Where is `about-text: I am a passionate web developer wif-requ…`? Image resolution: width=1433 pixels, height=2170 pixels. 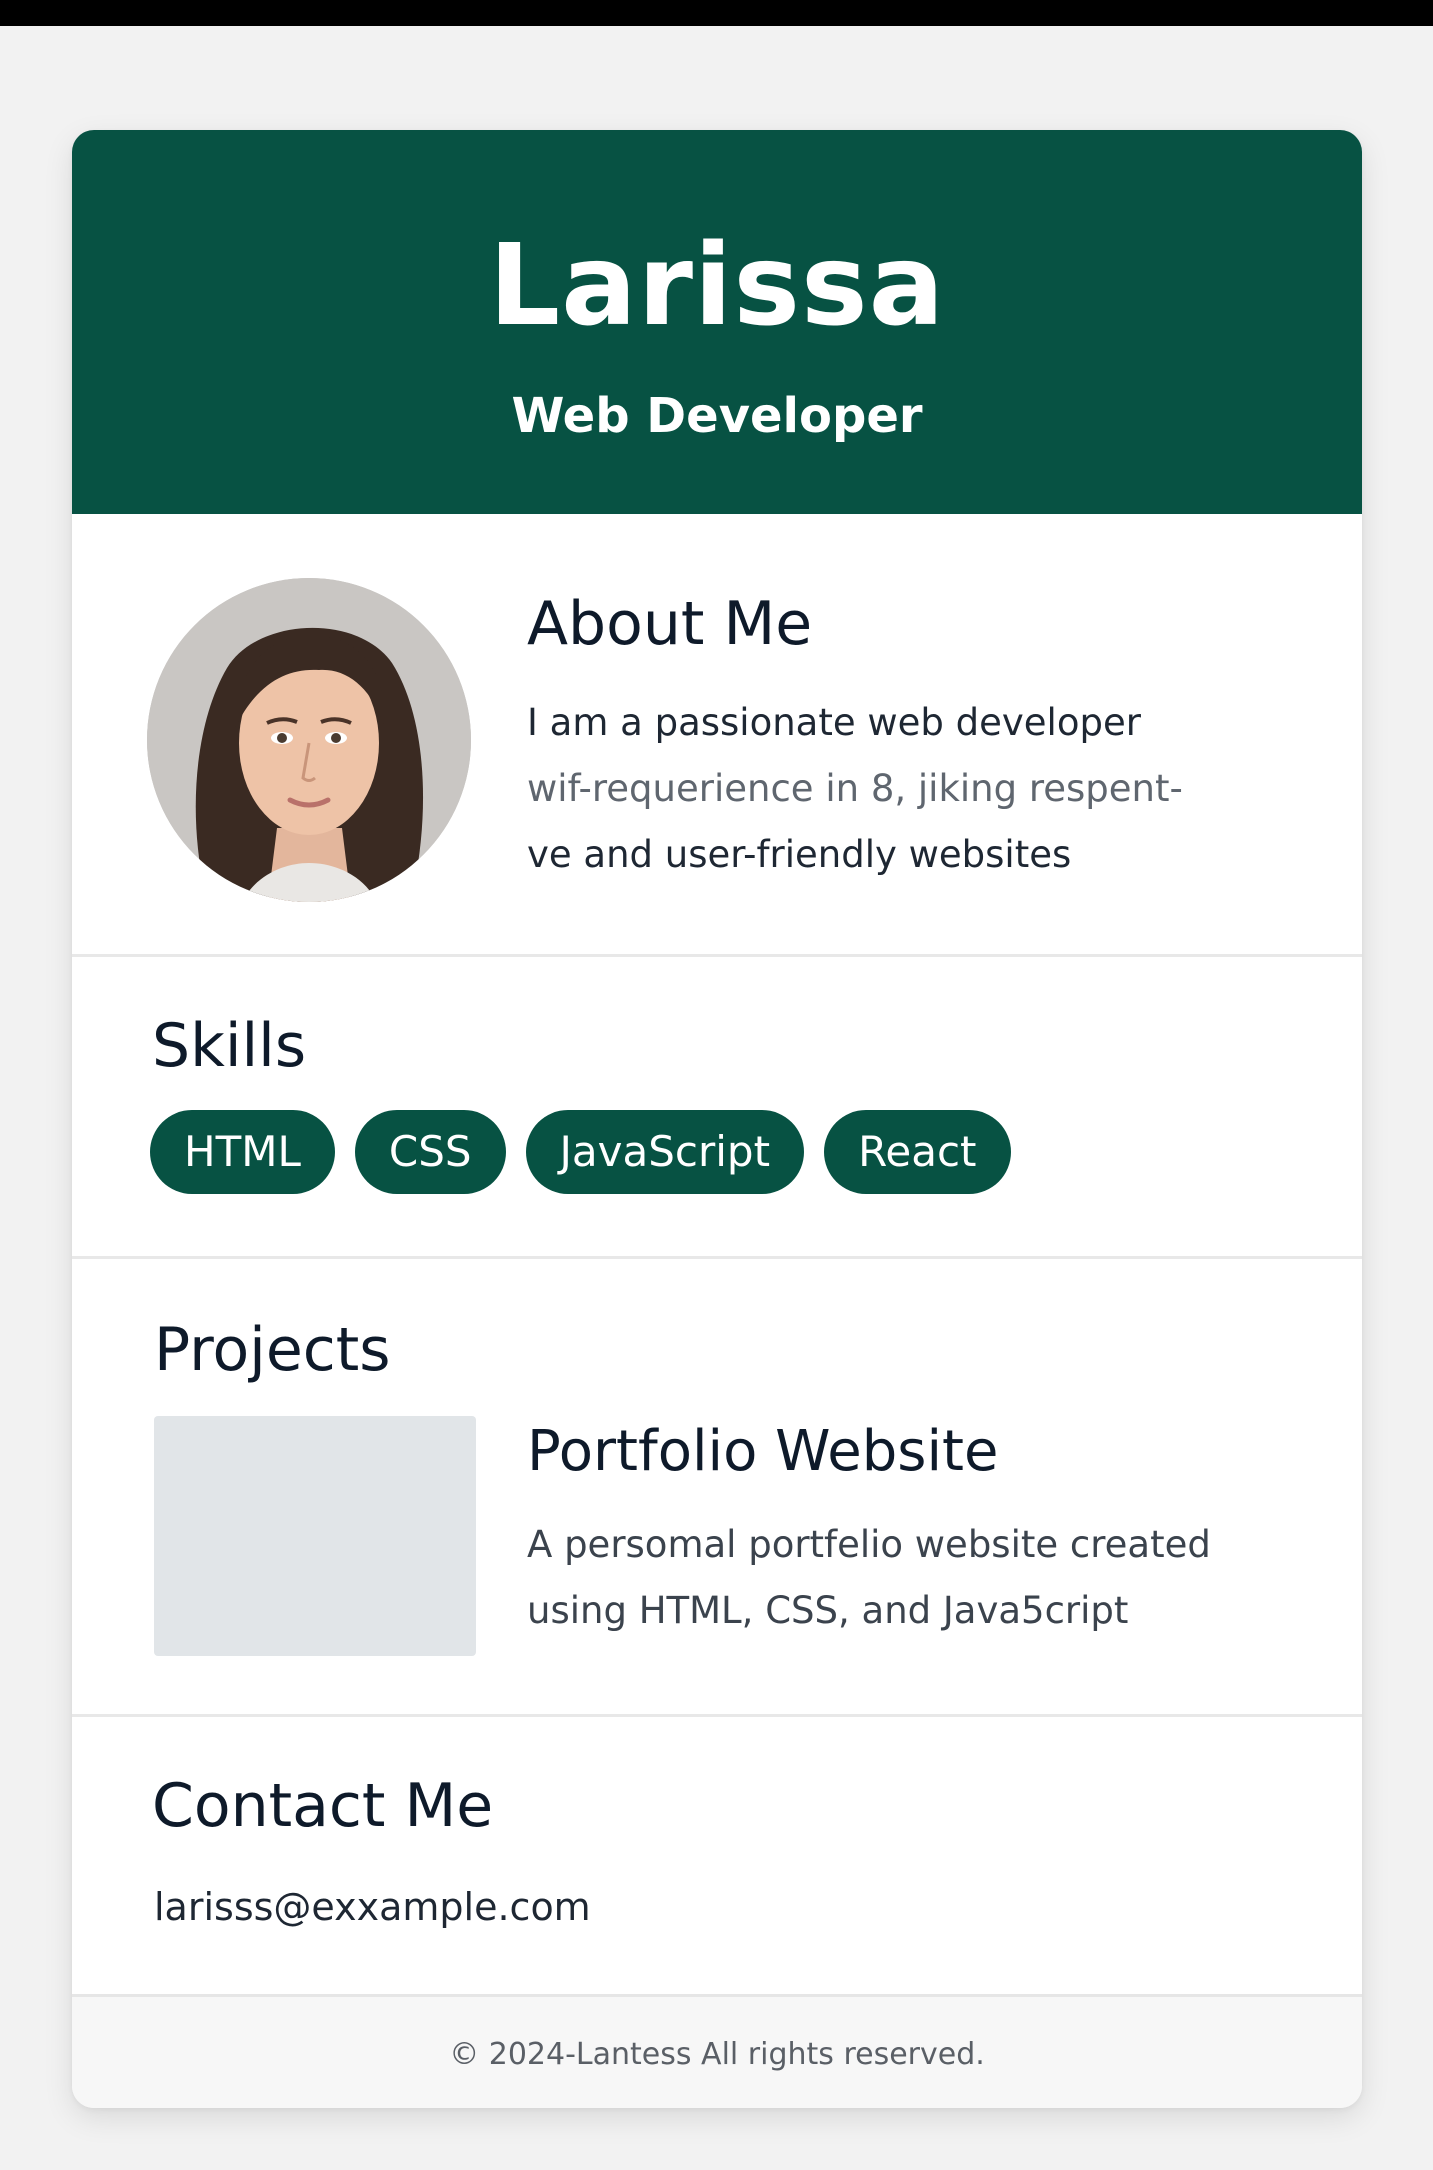
about-text: I am a passionate web developer wif-requ… is located at coordinates (907, 789).